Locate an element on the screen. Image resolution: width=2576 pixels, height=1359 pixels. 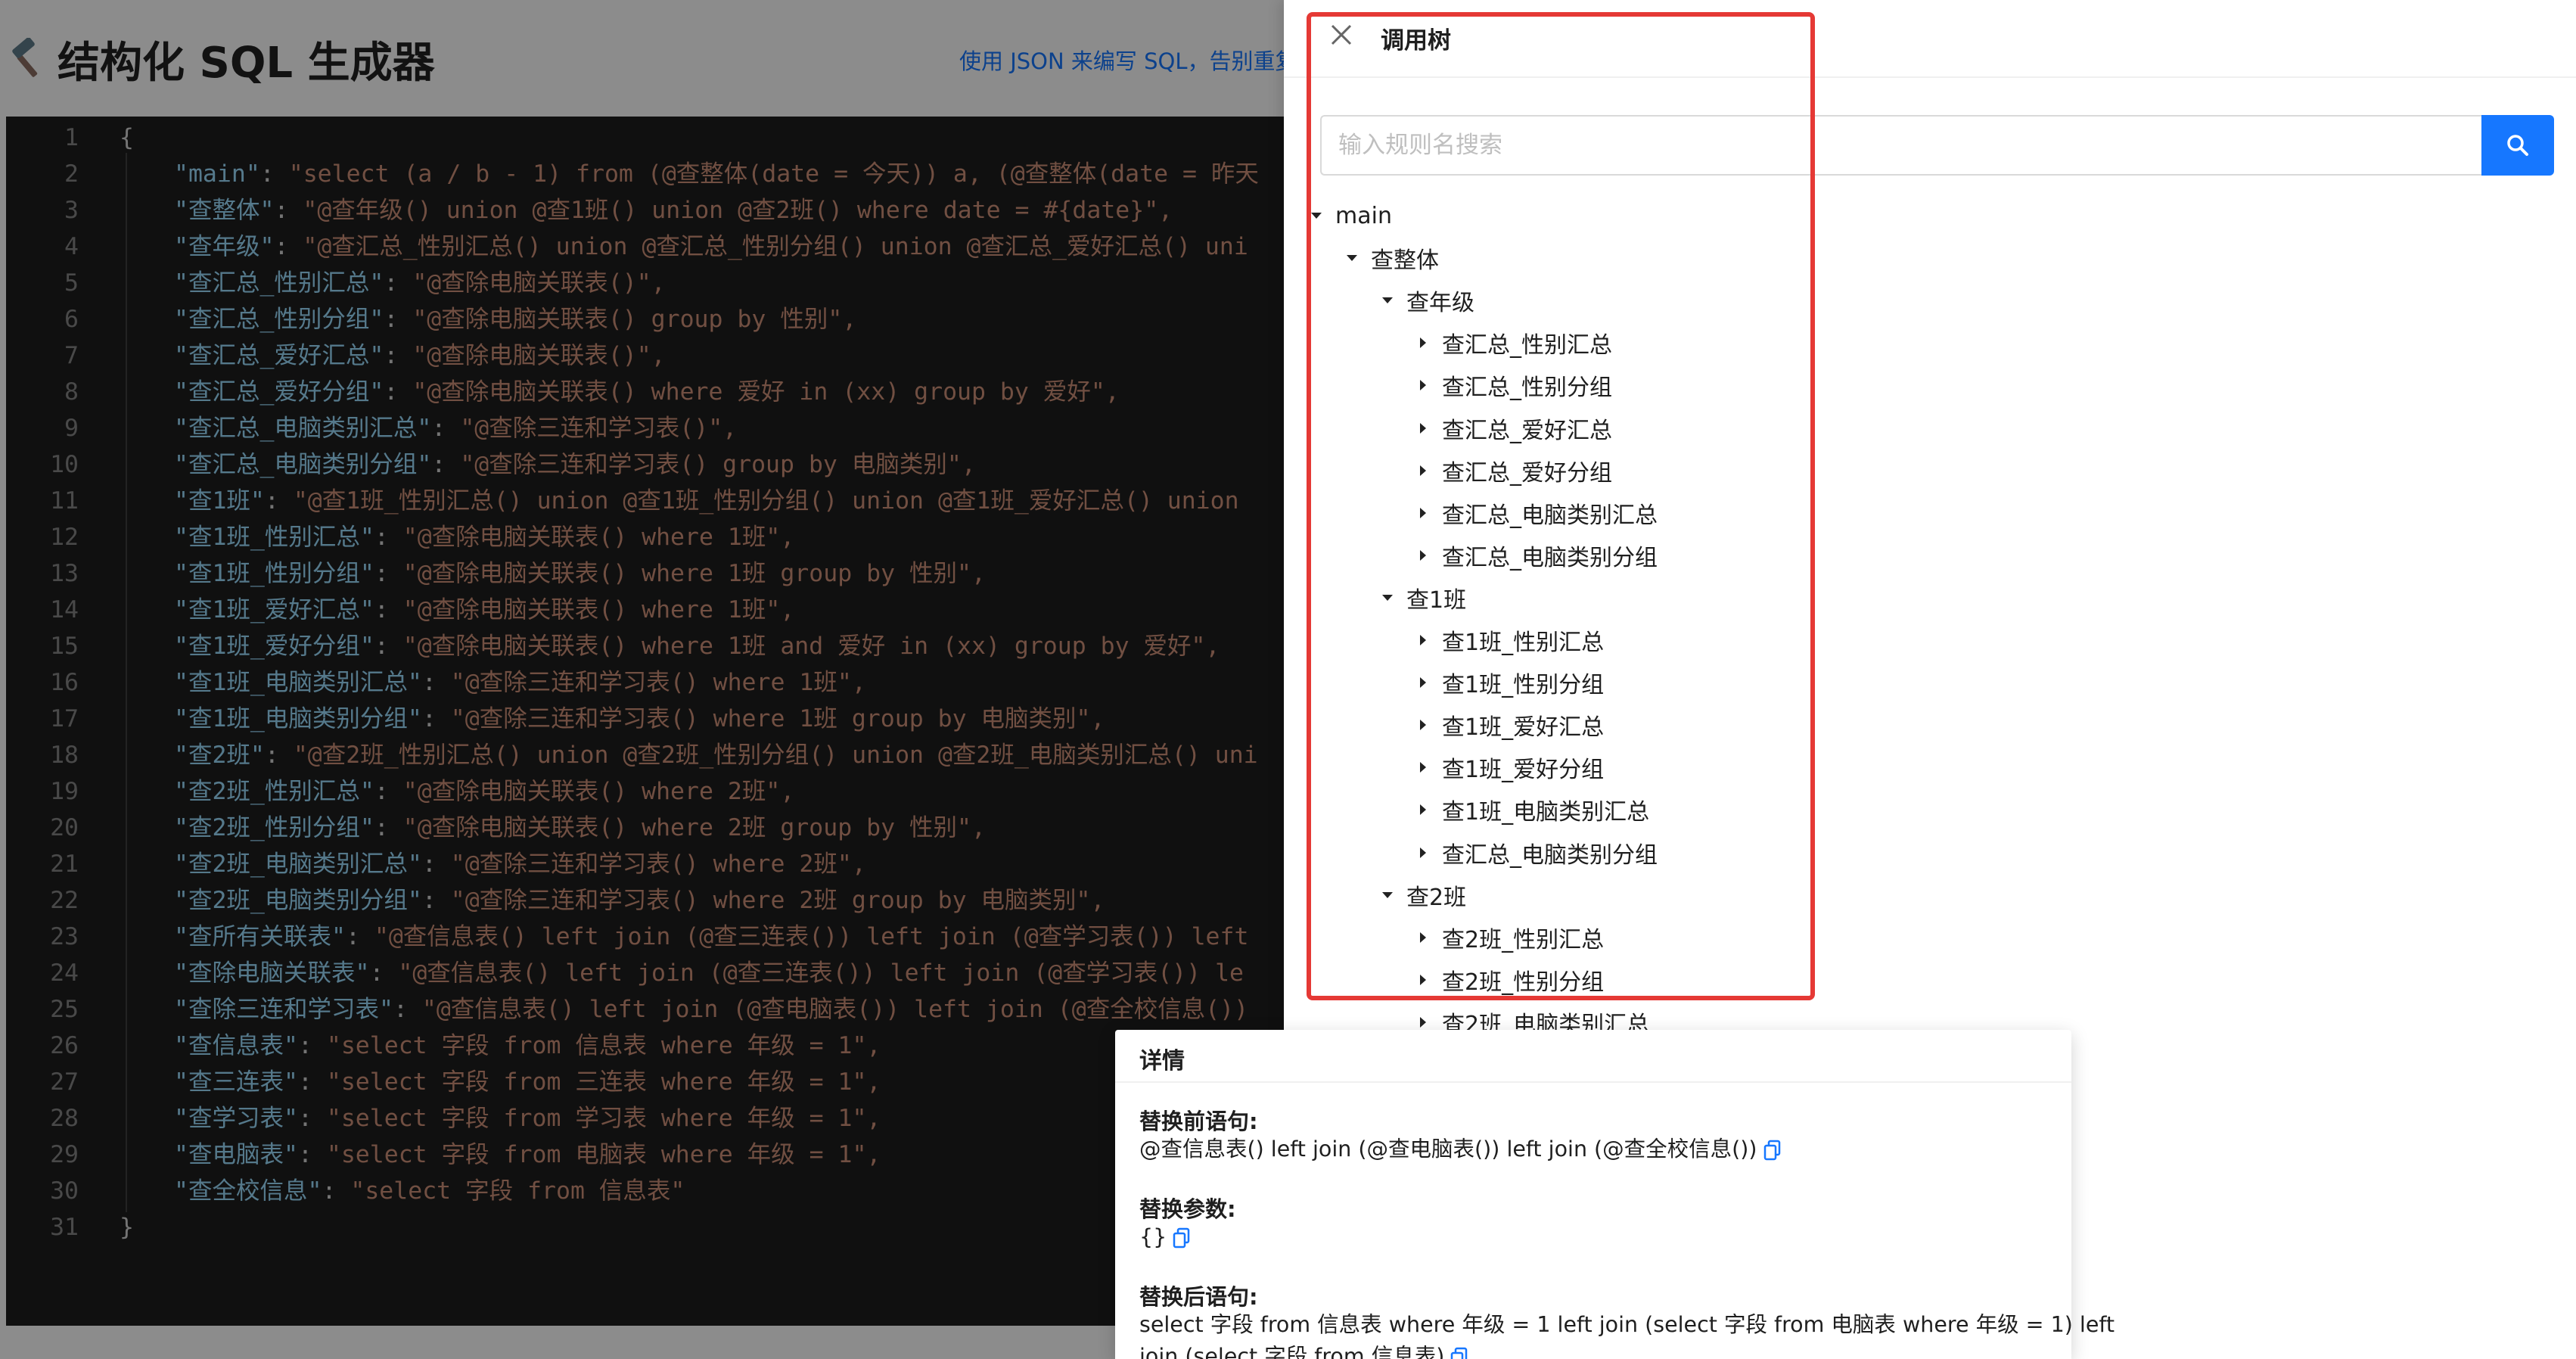
tree-node: 查1班_性别分组 is located at coordinates (1508, 682).